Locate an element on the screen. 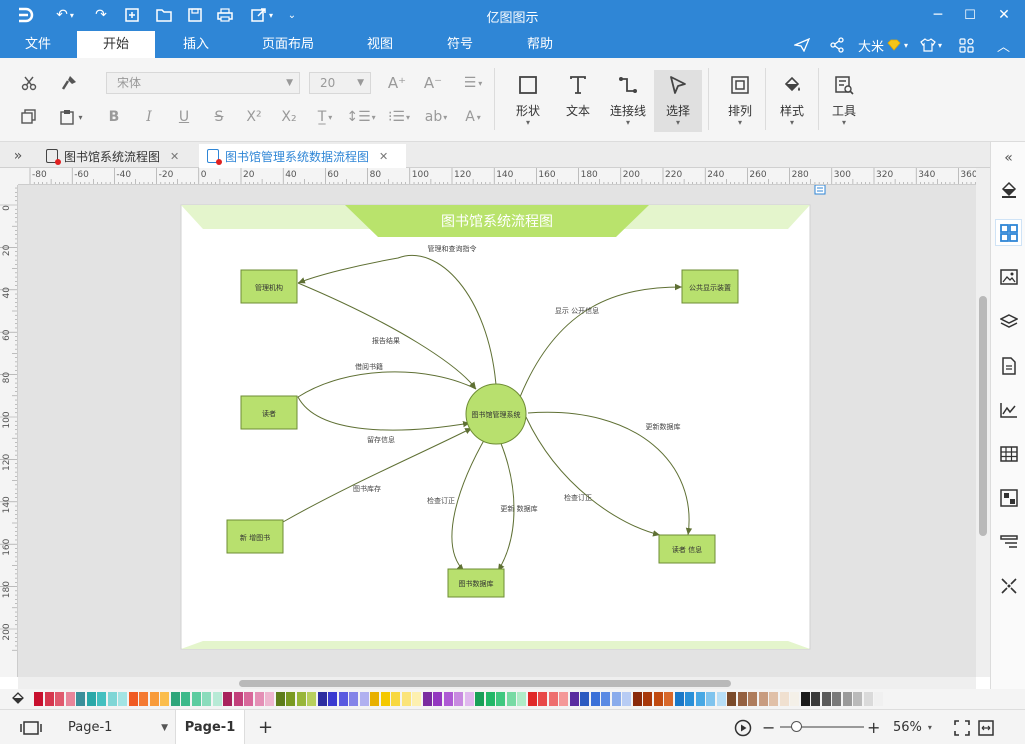  format-painter-button is located at coordinates (69, 83).